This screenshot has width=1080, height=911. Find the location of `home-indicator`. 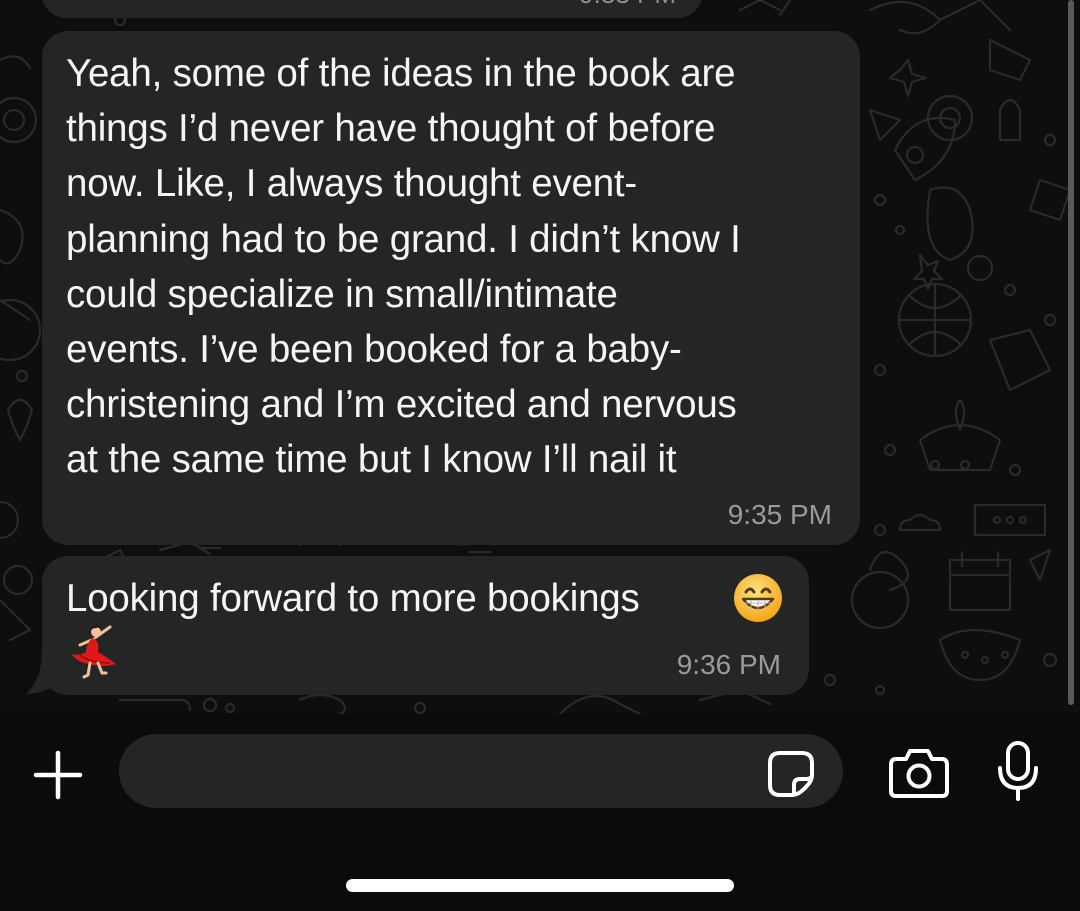

home-indicator is located at coordinates (540, 885).